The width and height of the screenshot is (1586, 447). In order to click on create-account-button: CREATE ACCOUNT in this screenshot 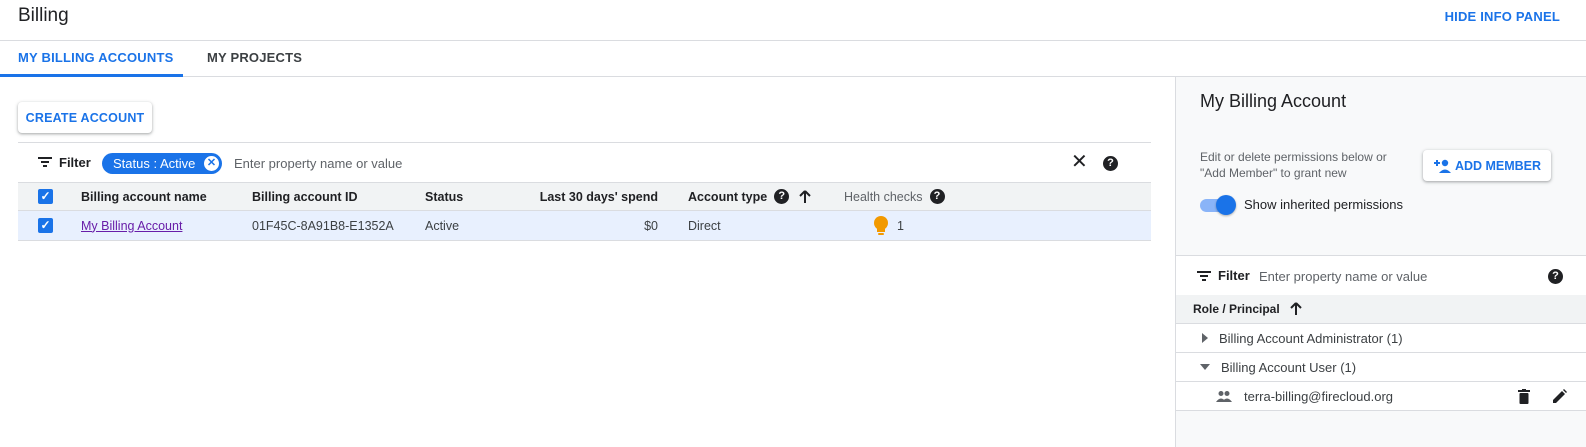, I will do `click(85, 117)`.